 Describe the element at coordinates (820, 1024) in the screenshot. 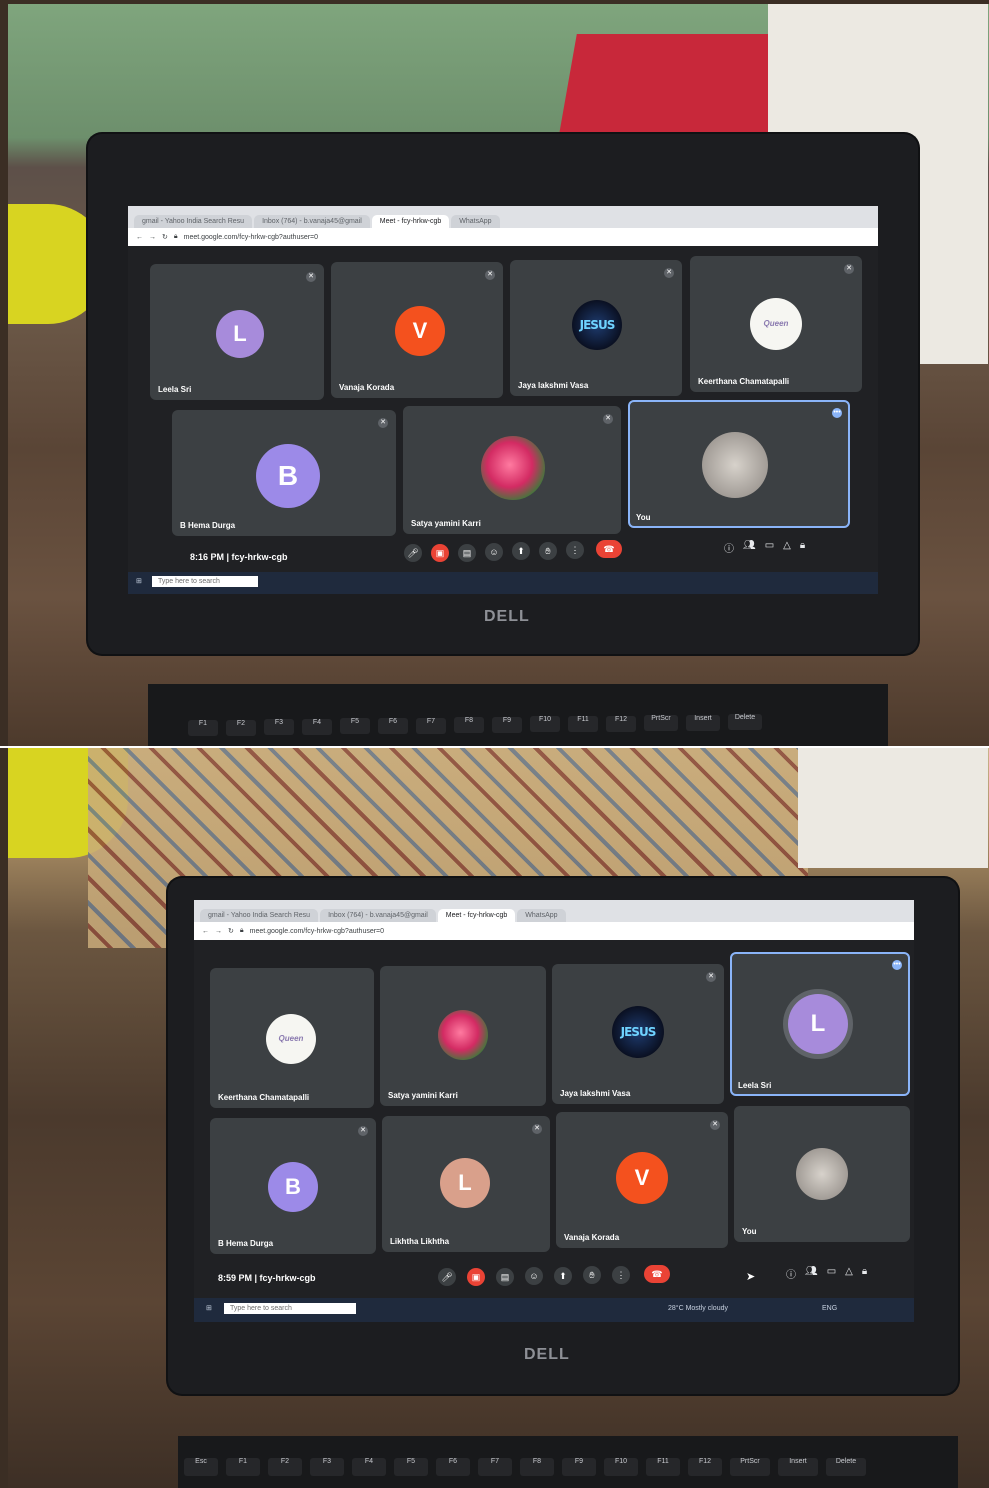

I see `participant-tile-speaking: ••• L Leela Sri` at that location.